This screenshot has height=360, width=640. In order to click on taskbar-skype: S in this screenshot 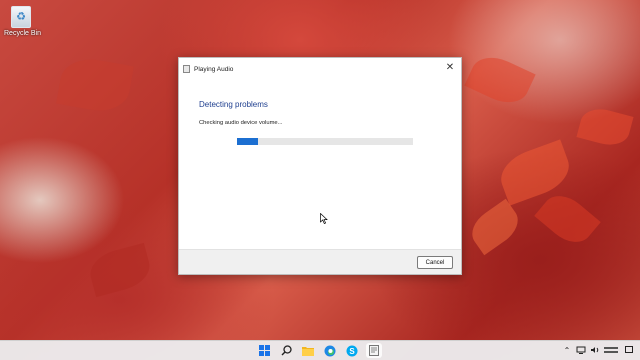, I will do `click(352, 350)`.